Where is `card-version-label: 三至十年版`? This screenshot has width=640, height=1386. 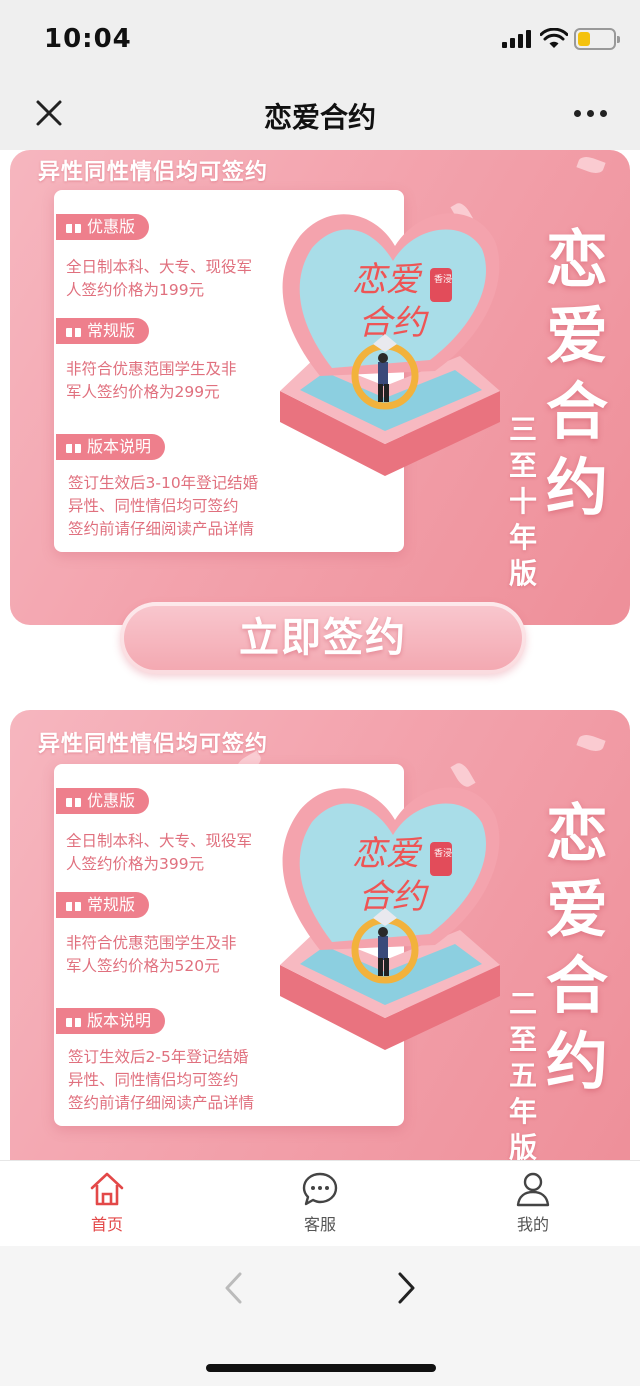 card-version-label: 三至十年版 is located at coordinates (522, 501).